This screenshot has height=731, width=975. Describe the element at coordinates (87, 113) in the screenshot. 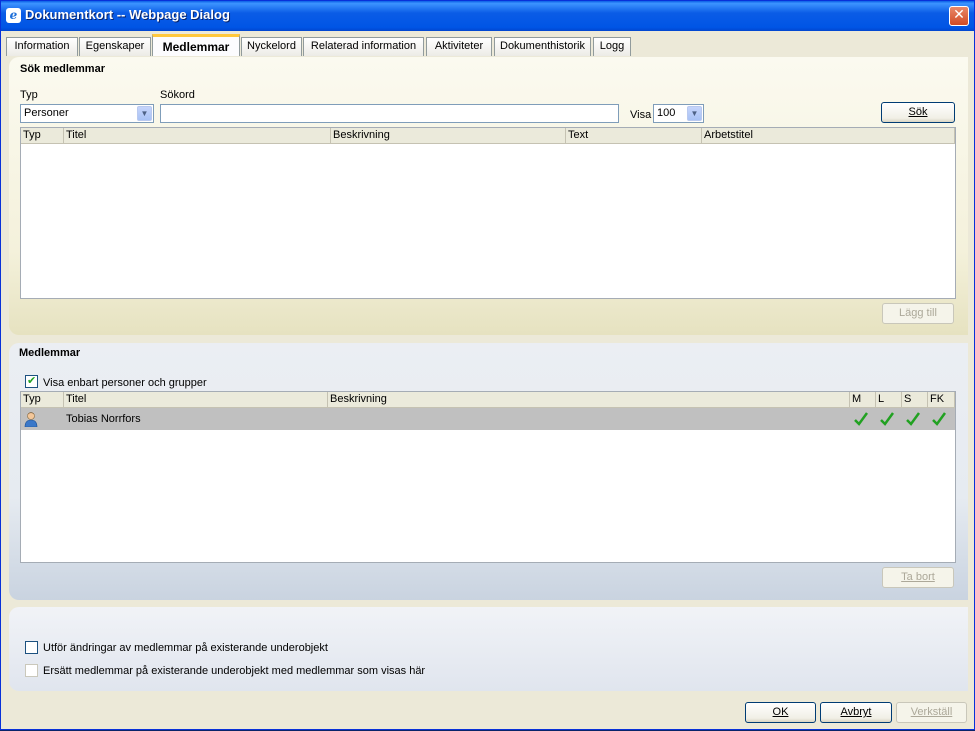

I see `type-select: Personer ▼` at that location.